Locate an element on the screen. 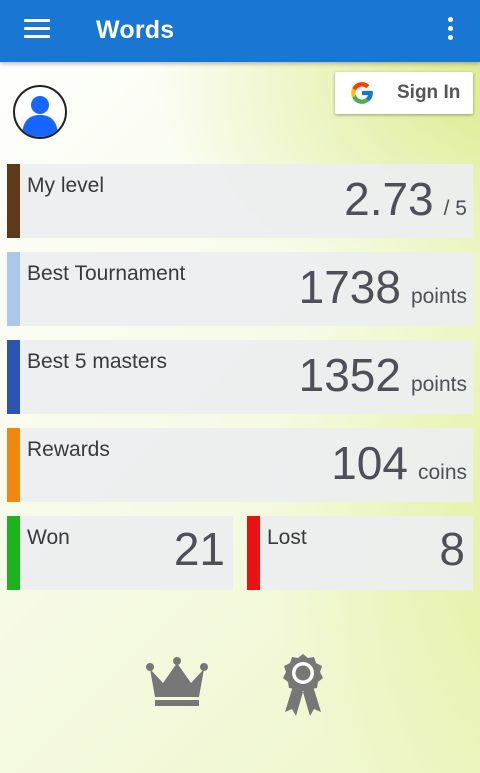 The height and width of the screenshot is (773, 480). stat-card-best-tournament: Best Tournament 1738 points is located at coordinates (240, 289).